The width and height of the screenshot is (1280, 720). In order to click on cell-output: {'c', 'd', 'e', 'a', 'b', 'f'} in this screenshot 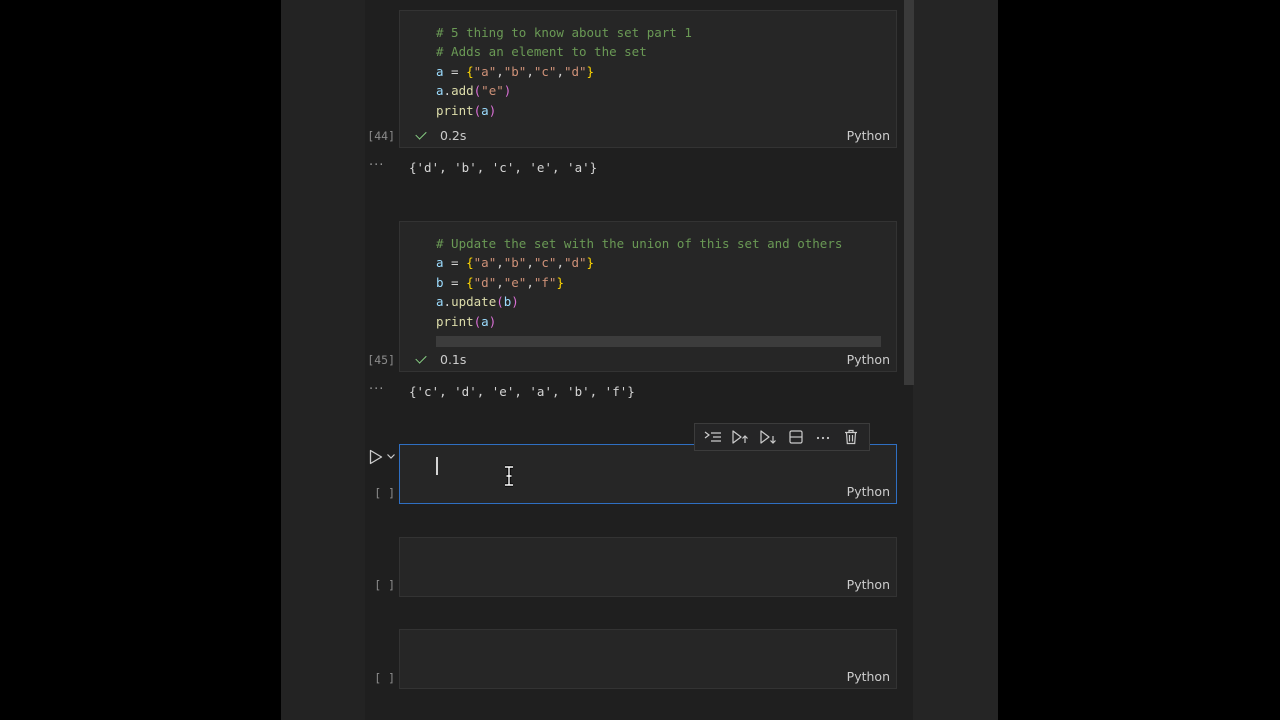, I will do `click(522, 391)`.